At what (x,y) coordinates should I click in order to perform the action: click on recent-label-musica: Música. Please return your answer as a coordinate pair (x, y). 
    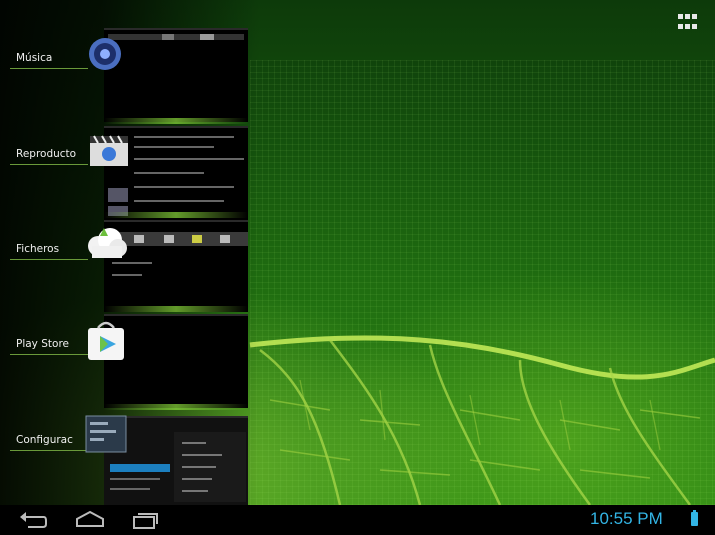
    Looking at the image, I should click on (34, 58).